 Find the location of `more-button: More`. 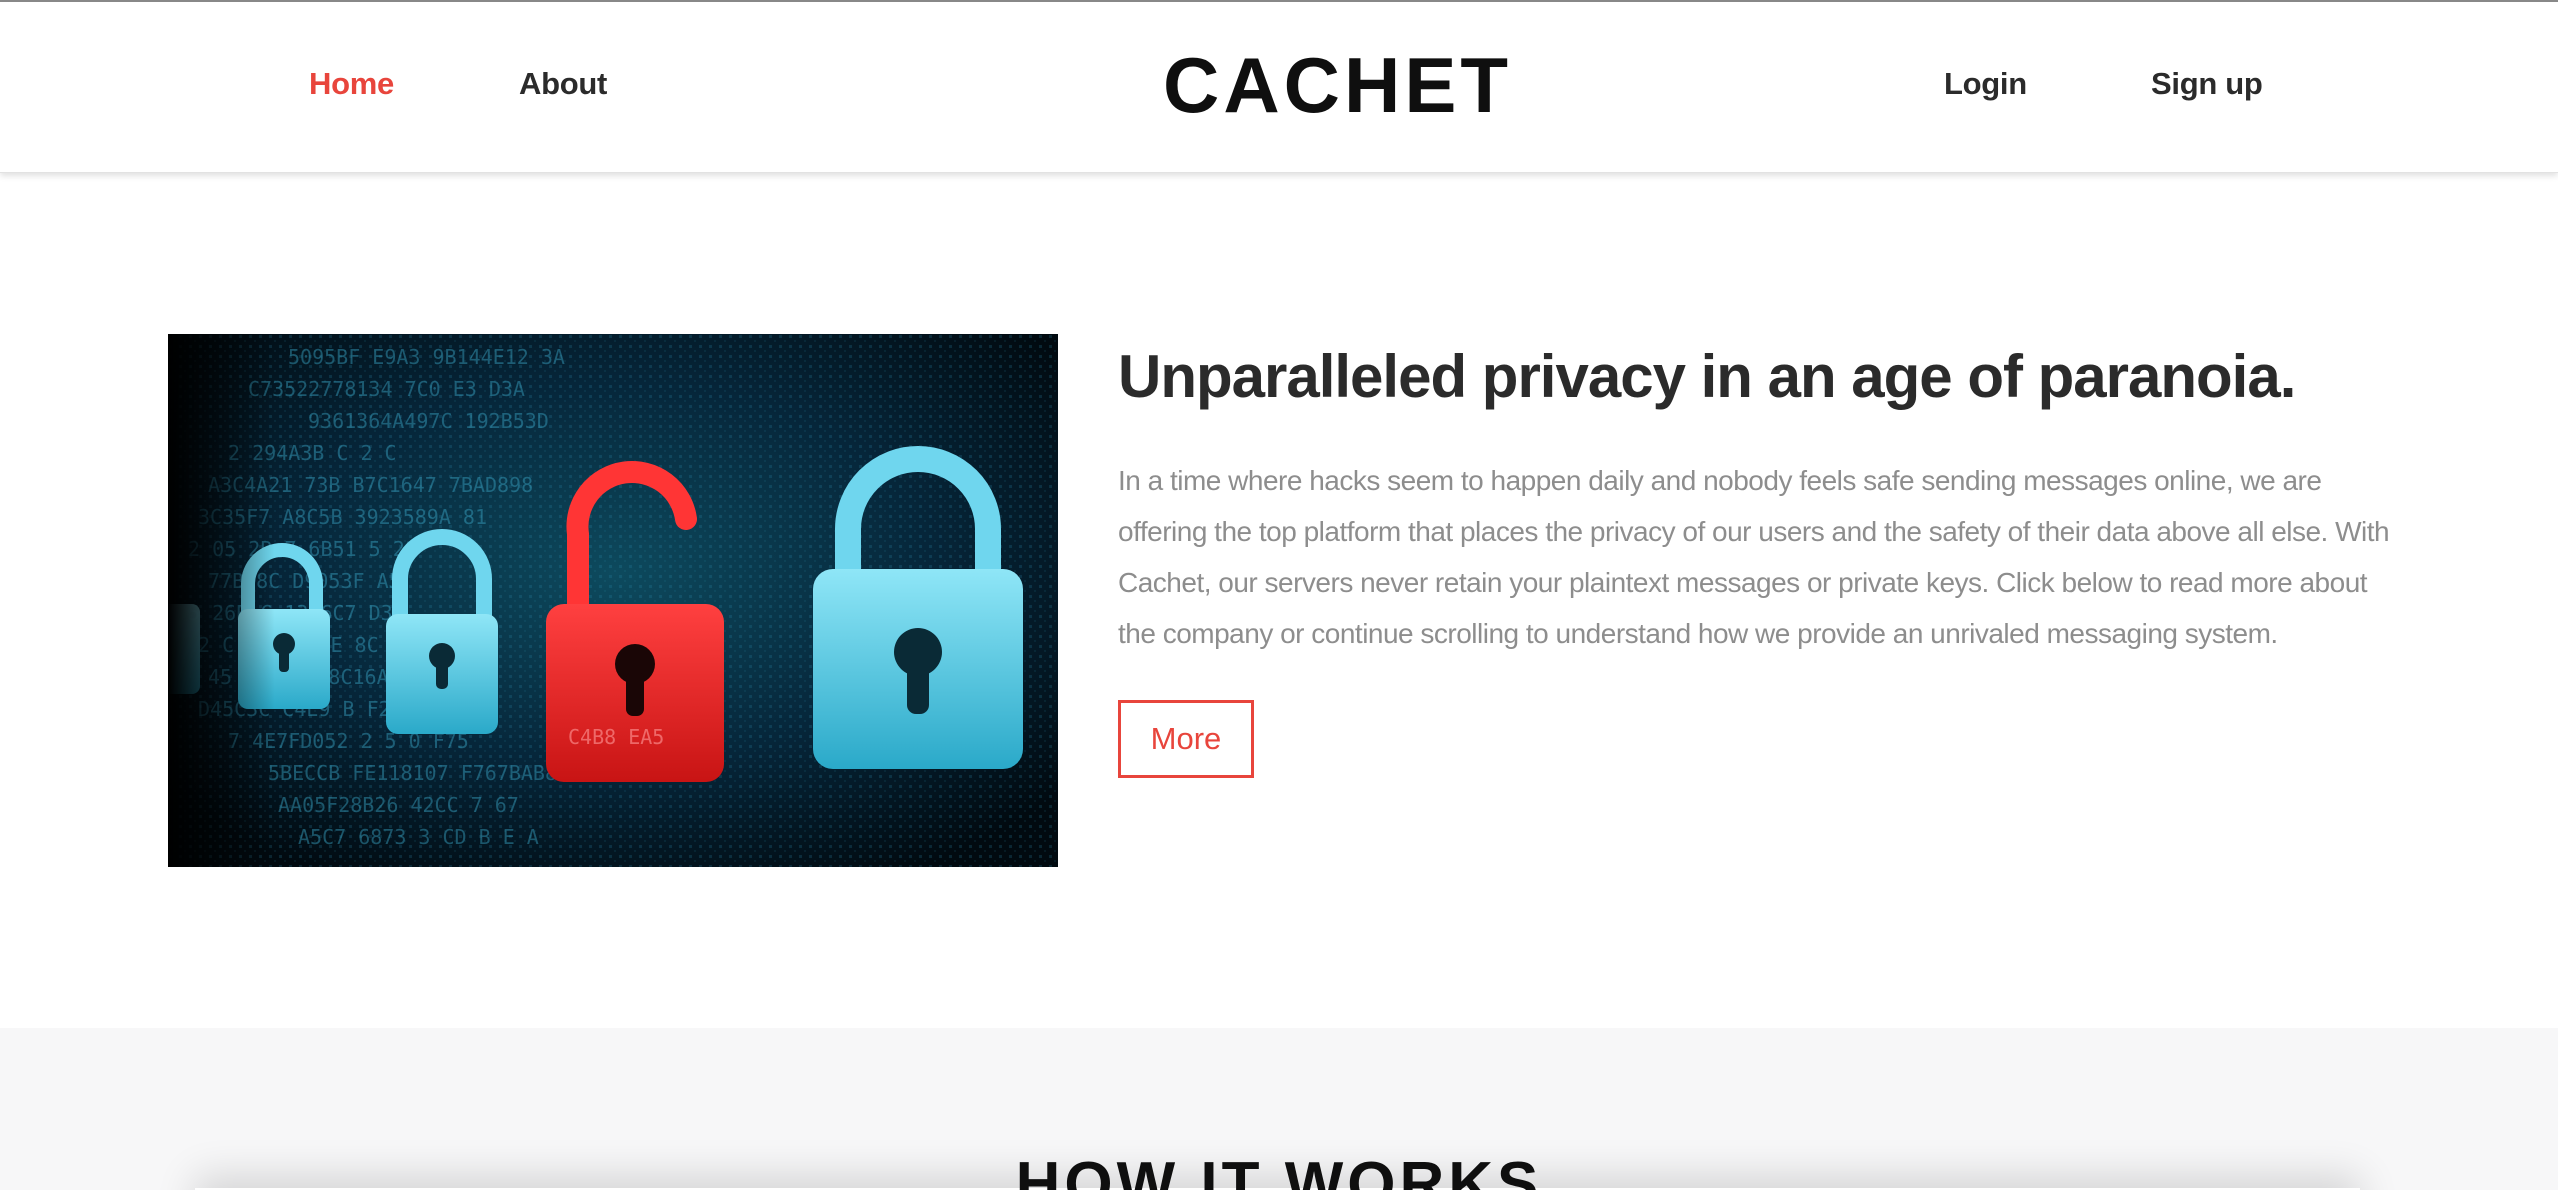

more-button: More is located at coordinates (1186, 739).